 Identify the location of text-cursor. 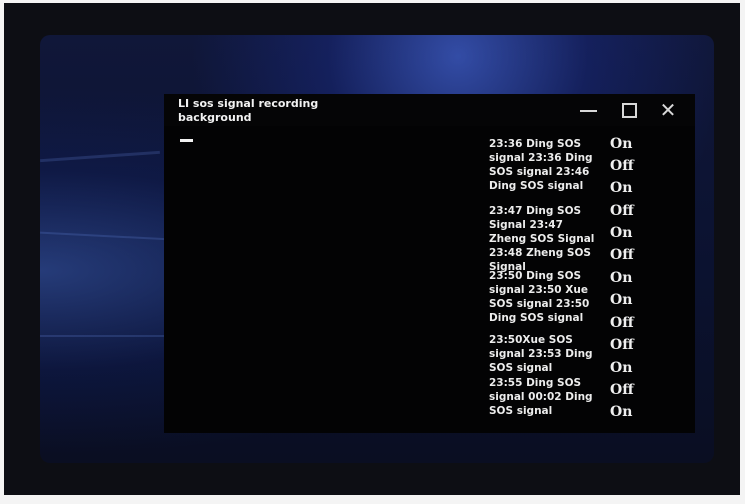
(186, 140).